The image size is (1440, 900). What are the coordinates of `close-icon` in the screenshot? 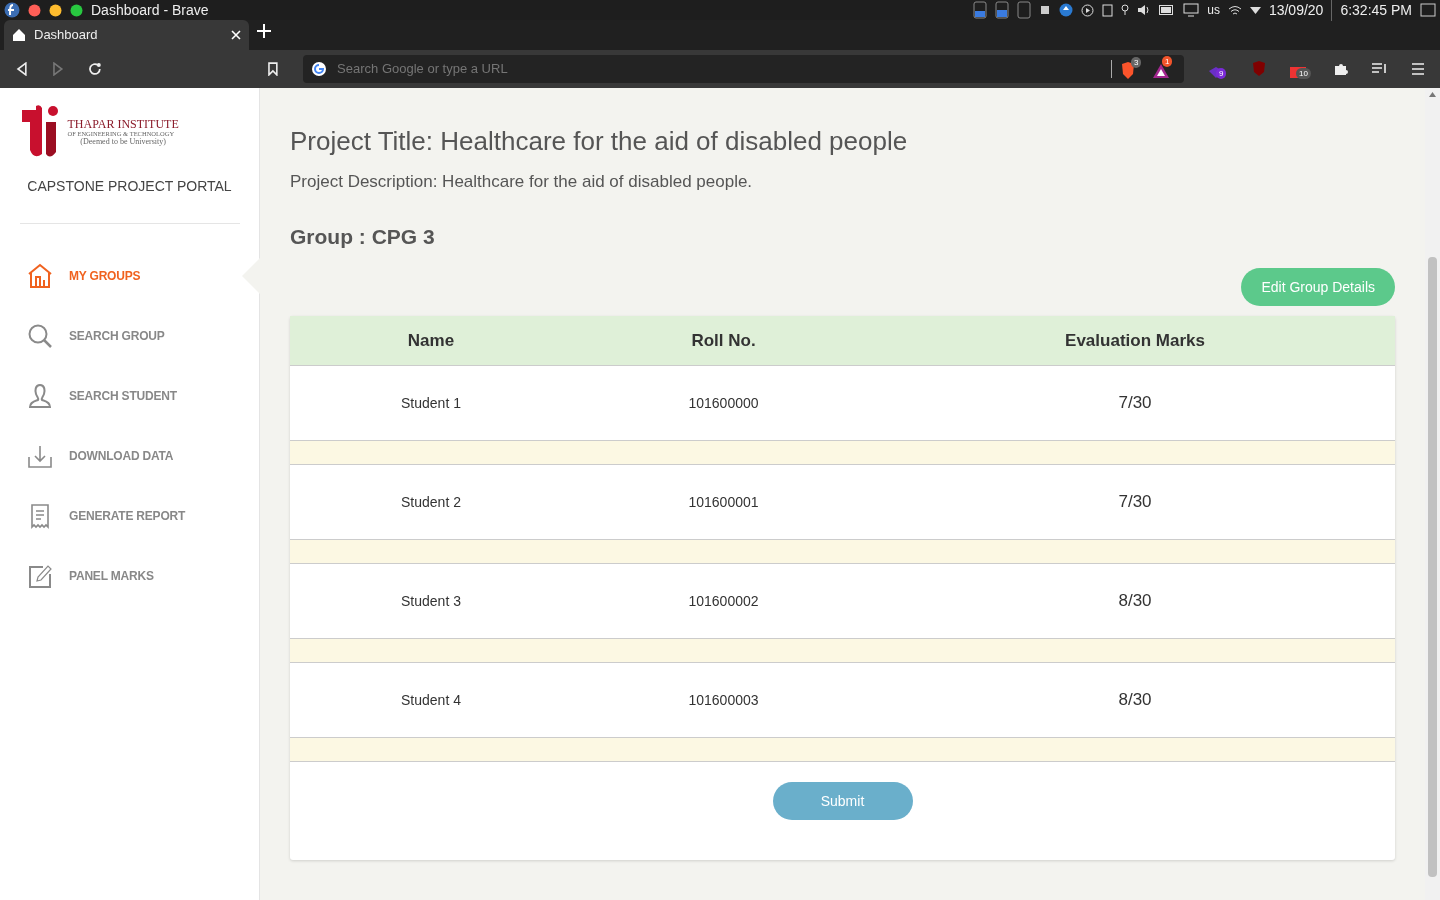 It's located at (236, 35).